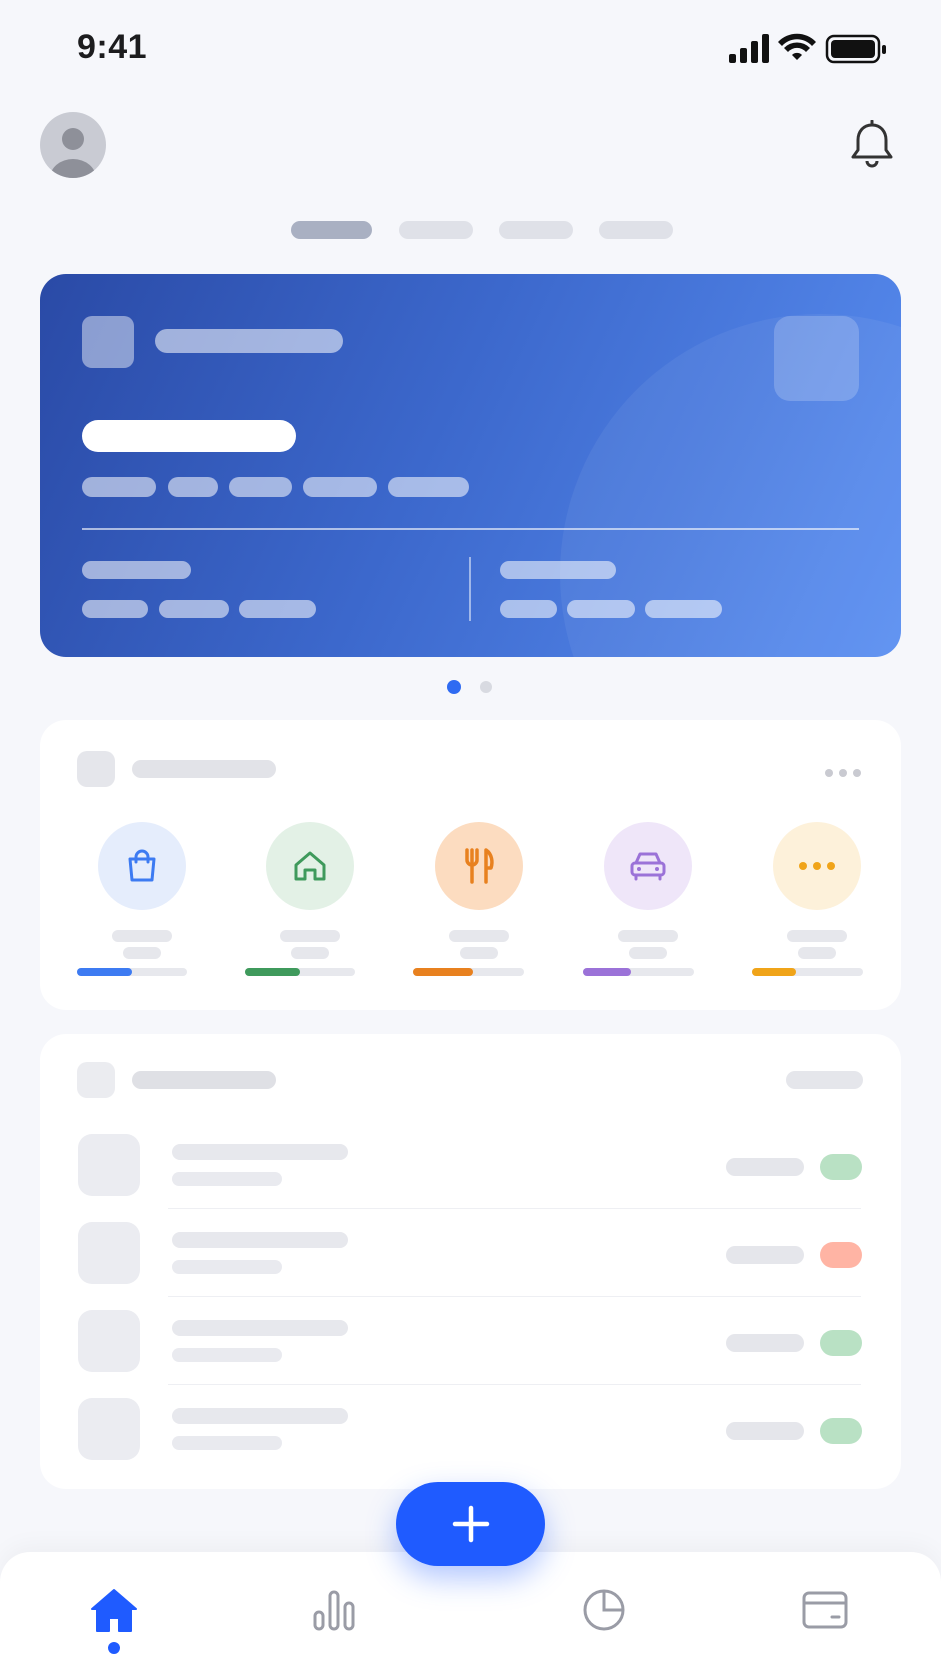  What do you see at coordinates (204, 769) in the screenshot?
I see `categories-title-placeholder` at bounding box center [204, 769].